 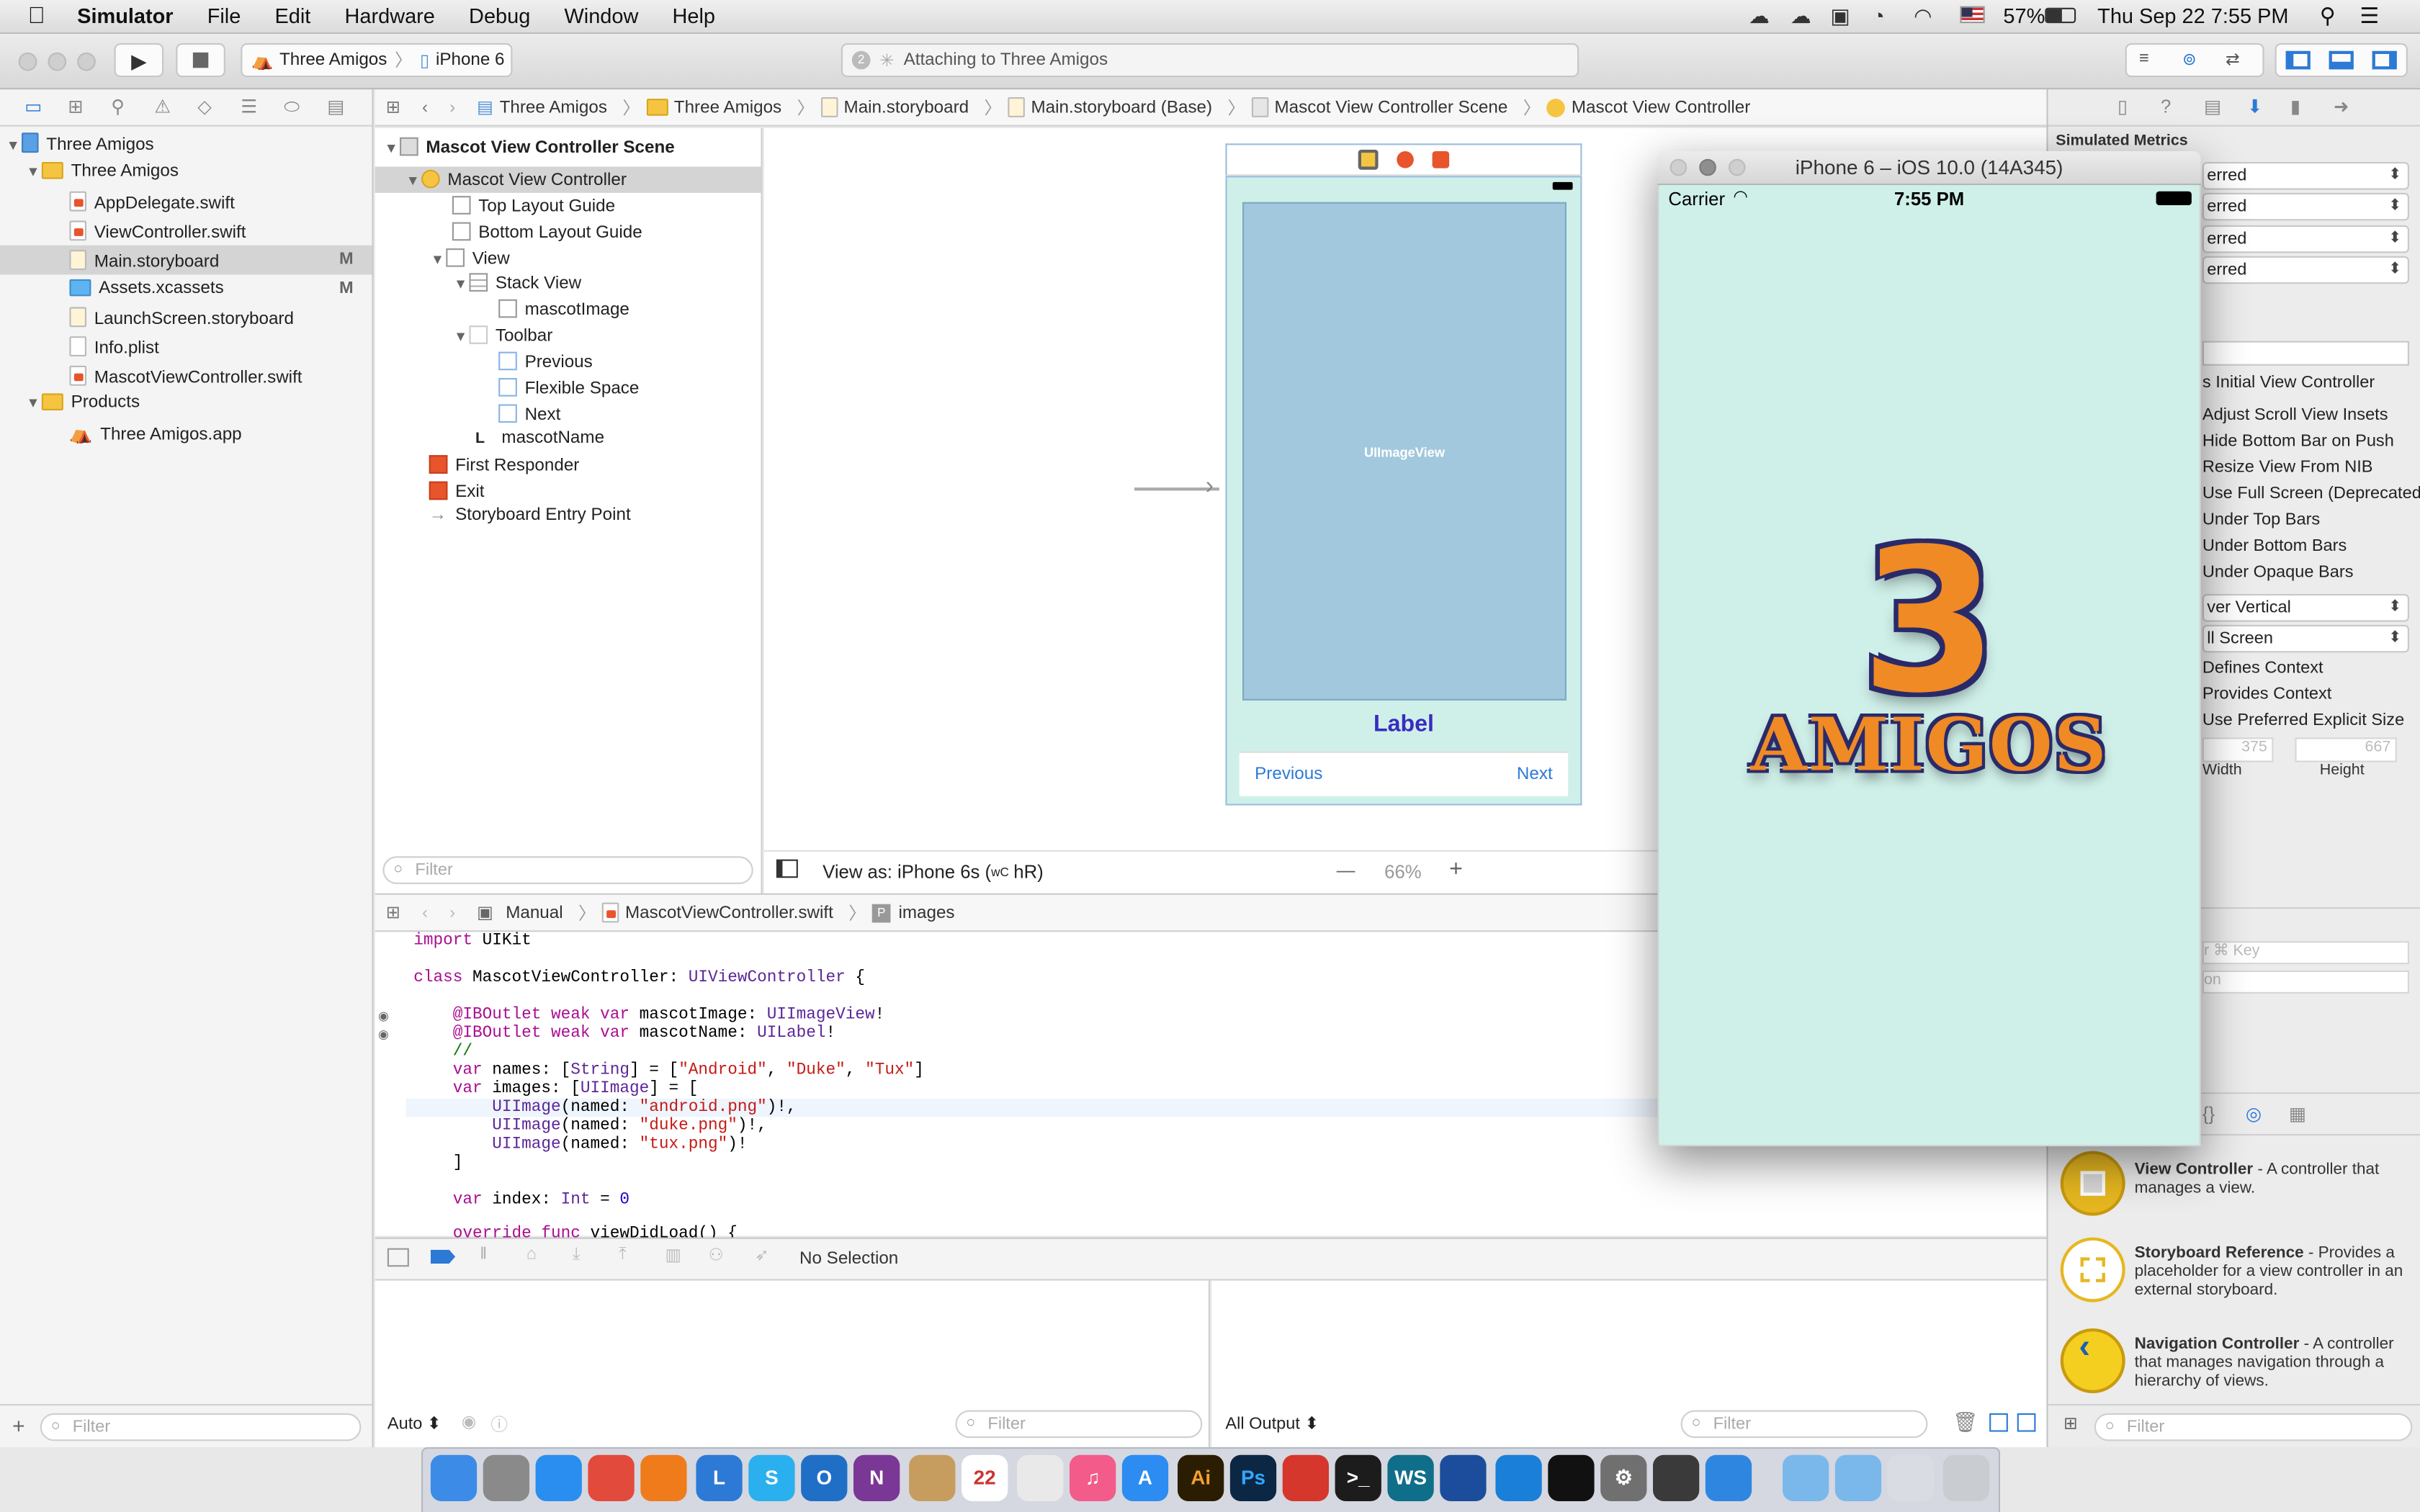 What do you see at coordinates (772, 1477) in the screenshot?
I see `skype-icon: S` at bounding box center [772, 1477].